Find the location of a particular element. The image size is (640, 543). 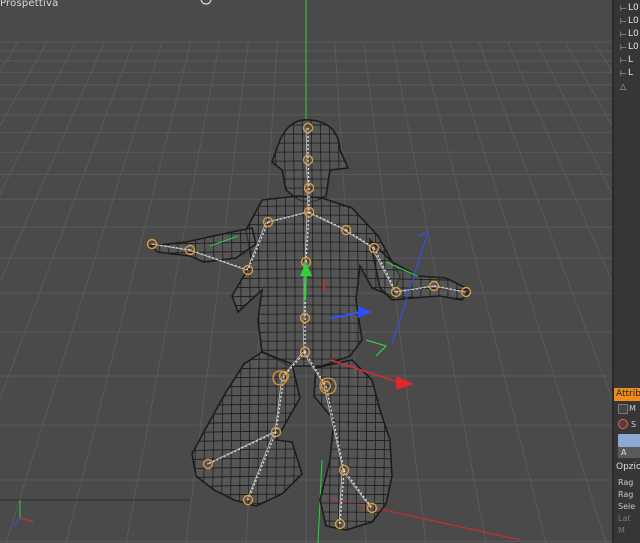

option-row: Lat is located at coordinates (624, 518).